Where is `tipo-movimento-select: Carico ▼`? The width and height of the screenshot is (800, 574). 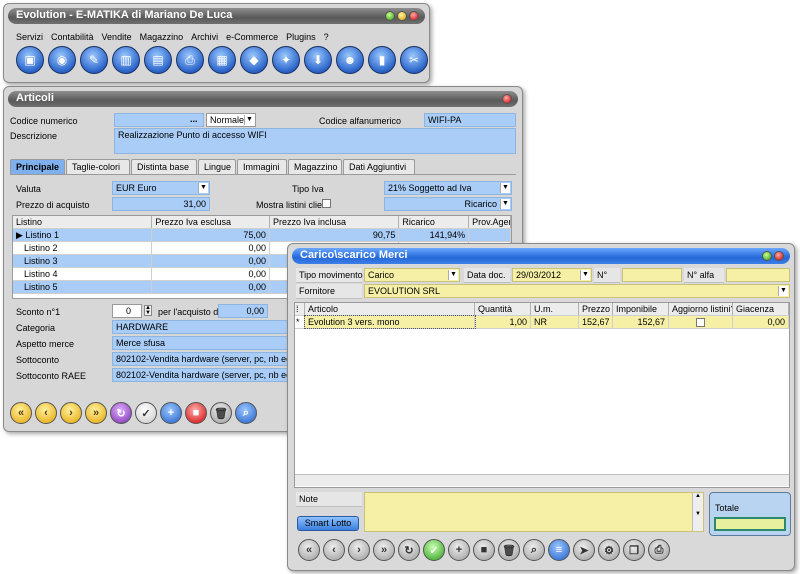
tipo-movimento-select: Carico ▼ is located at coordinates (412, 275).